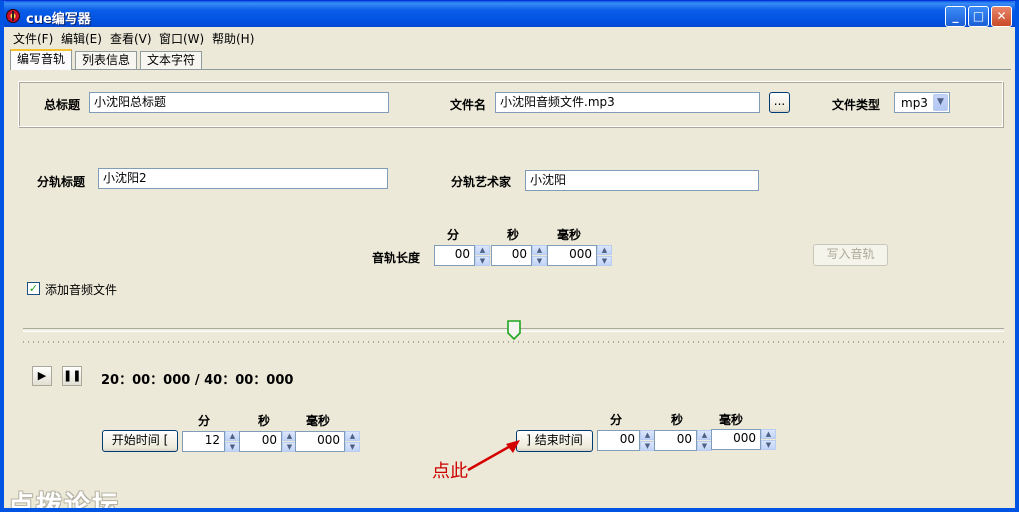  What do you see at coordinates (33, 288) in the screenshot?
I see `add-audio-checkbox: ✓` at bounding box center [33, 288].